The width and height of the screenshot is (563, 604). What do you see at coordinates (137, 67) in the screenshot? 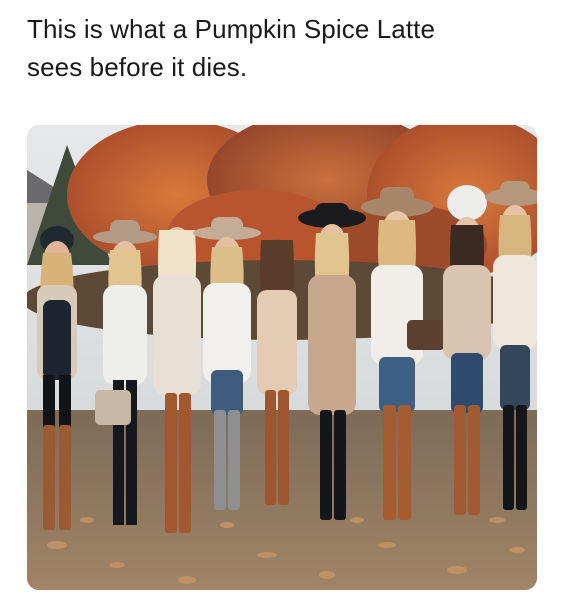
I see `caption-line-2: sees before it dies.` at bounding box center [137, 67].